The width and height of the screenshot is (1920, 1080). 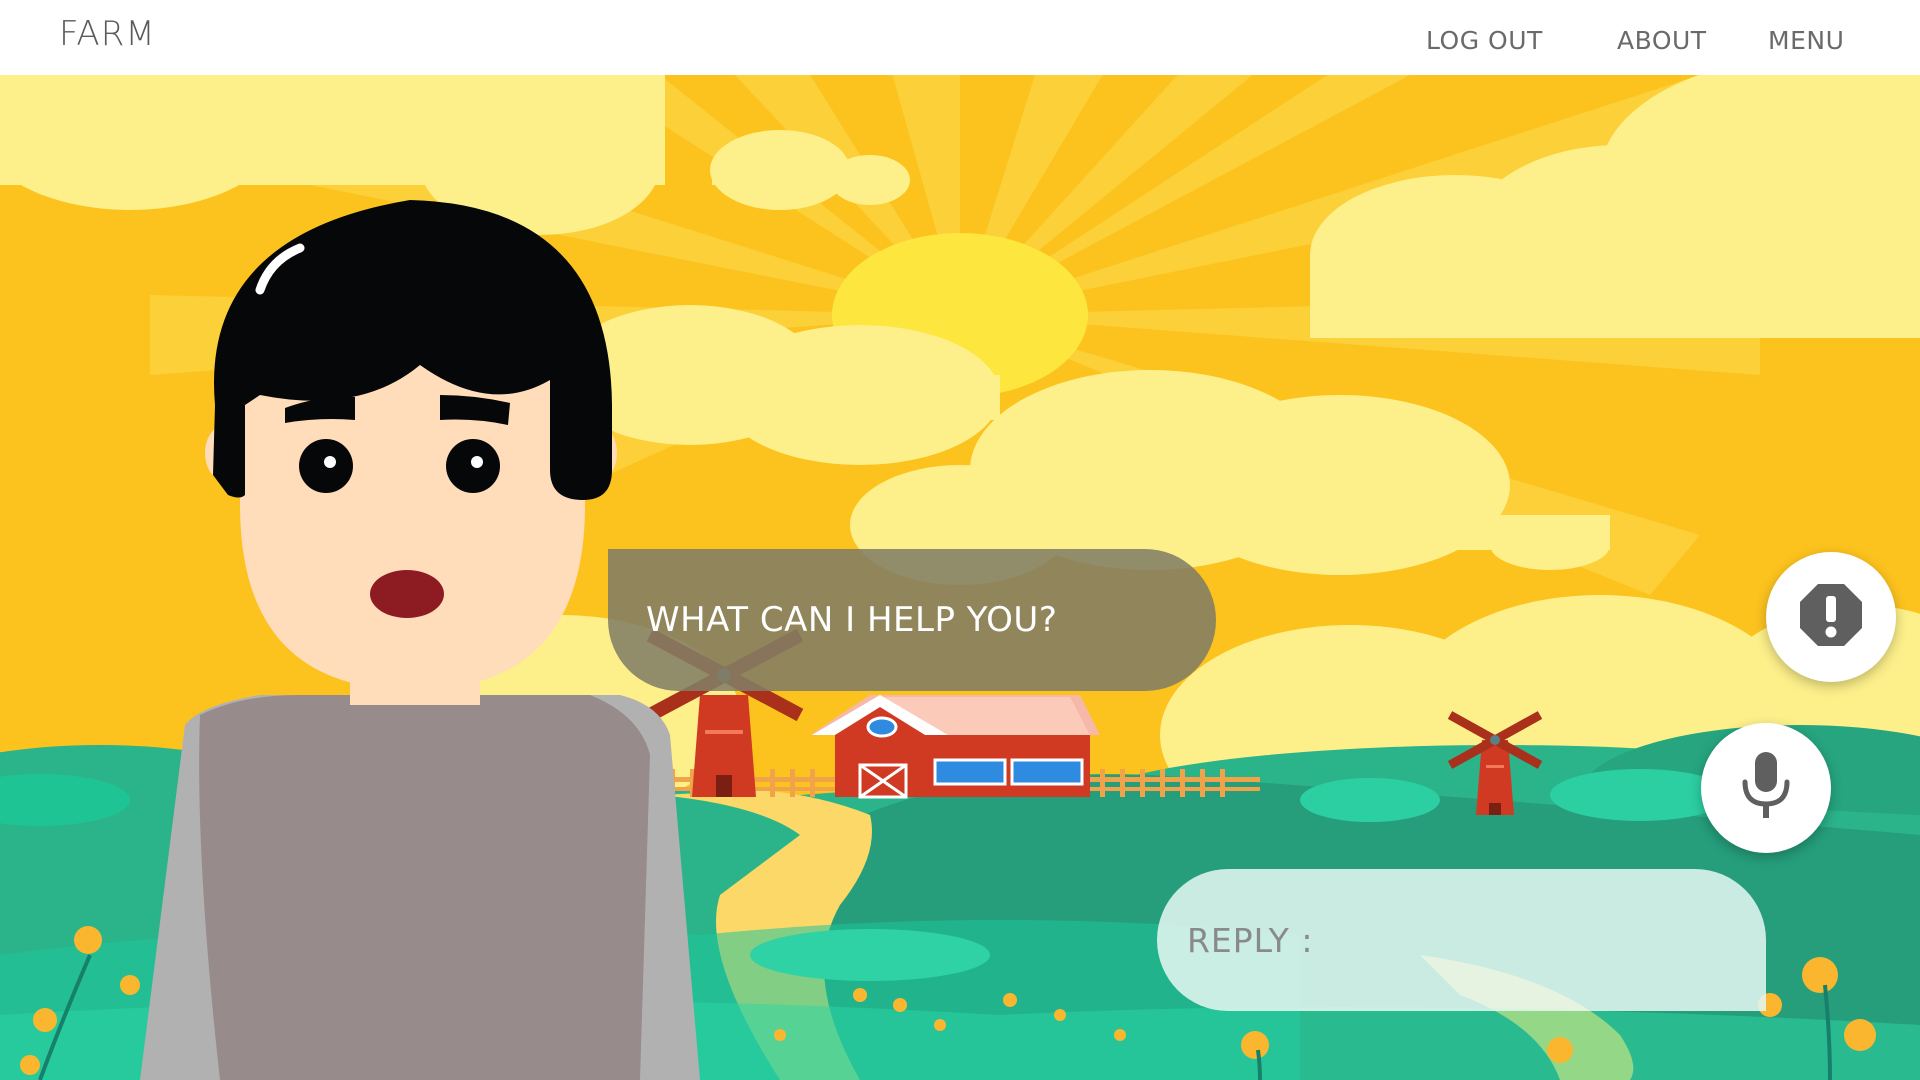 I want to click on brand-logo: FARM, so click(x=107, y=34).